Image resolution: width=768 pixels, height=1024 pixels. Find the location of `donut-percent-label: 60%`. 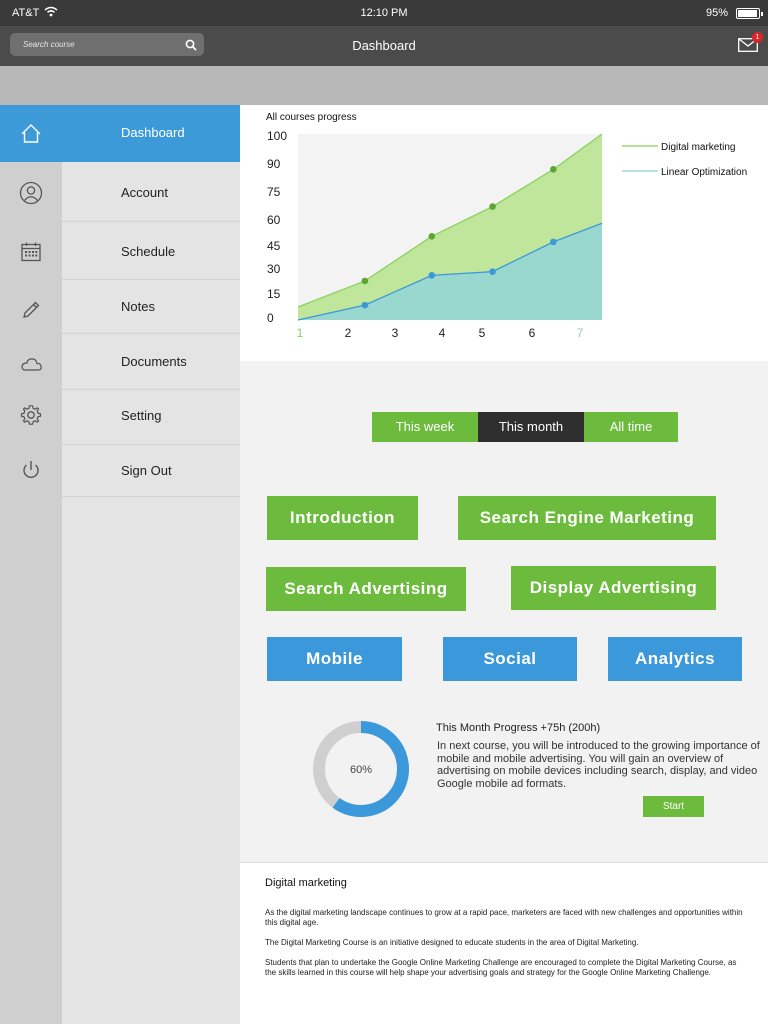

donut-percent-label: 60% is located at coordinates (361, 770).